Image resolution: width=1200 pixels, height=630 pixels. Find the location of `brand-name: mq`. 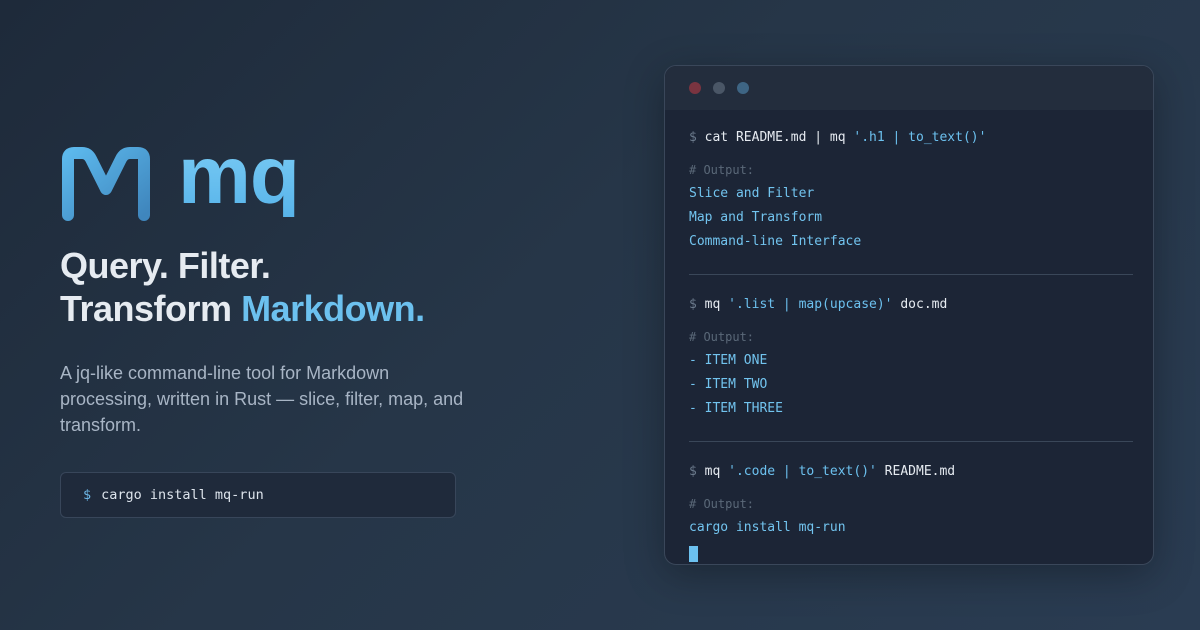

brand-name: mq is located at coordinates (239, 175).